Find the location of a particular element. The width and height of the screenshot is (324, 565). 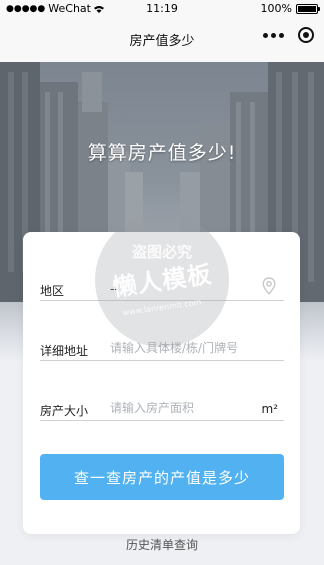

status-right: 100% is located at coordinates (290, 8).